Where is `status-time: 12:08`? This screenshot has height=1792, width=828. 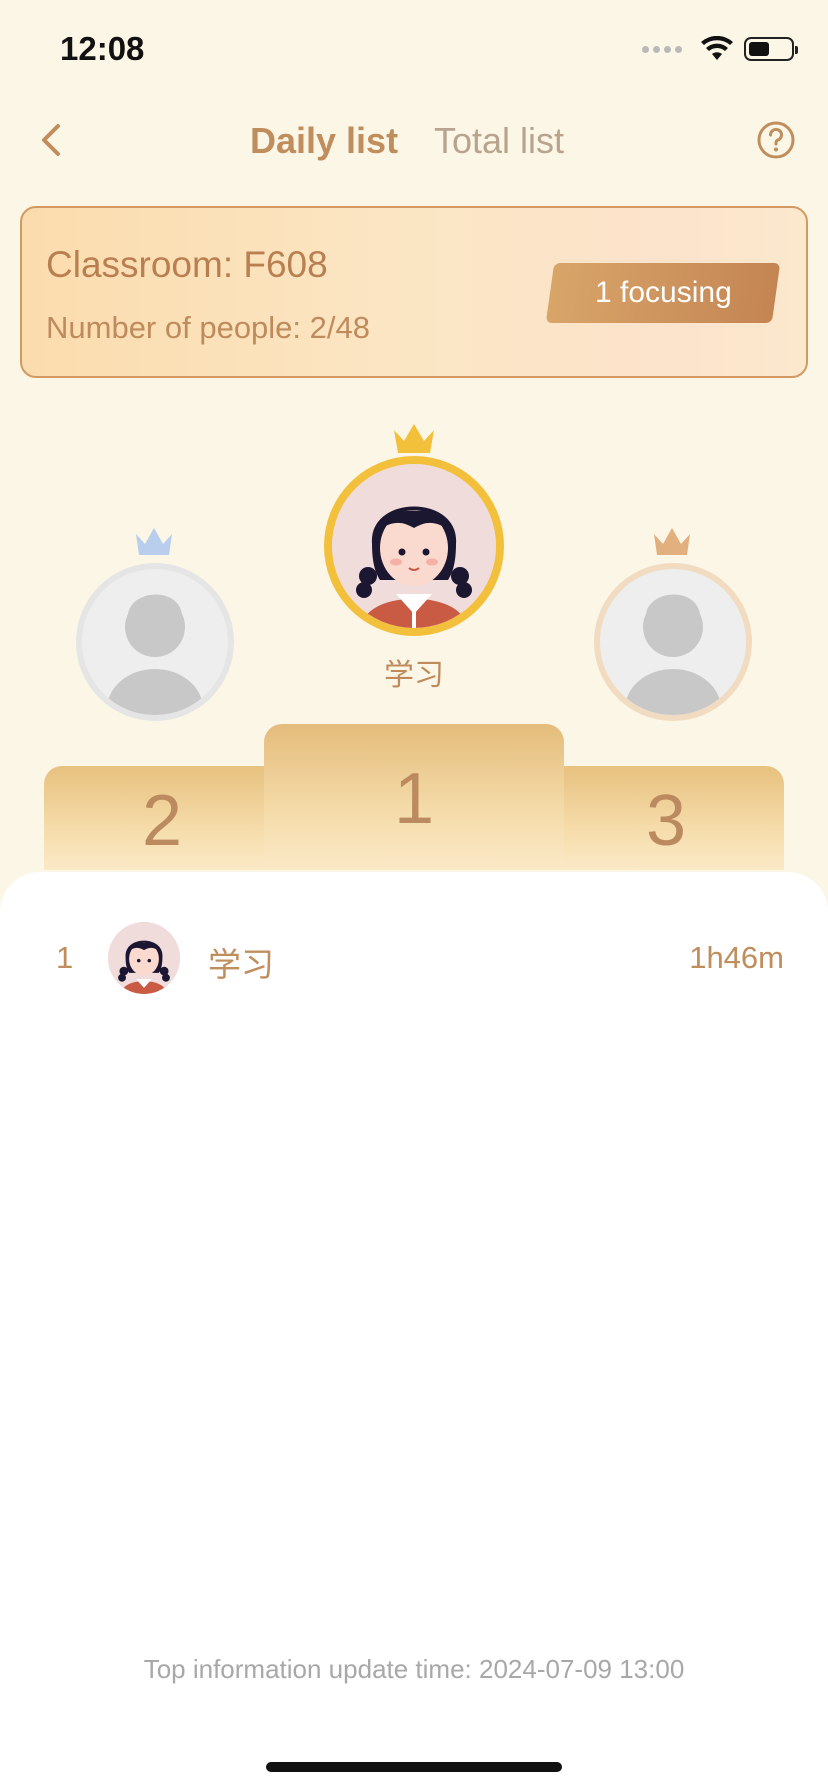
status-time: 12:08 is located at coordinates (102, 48).